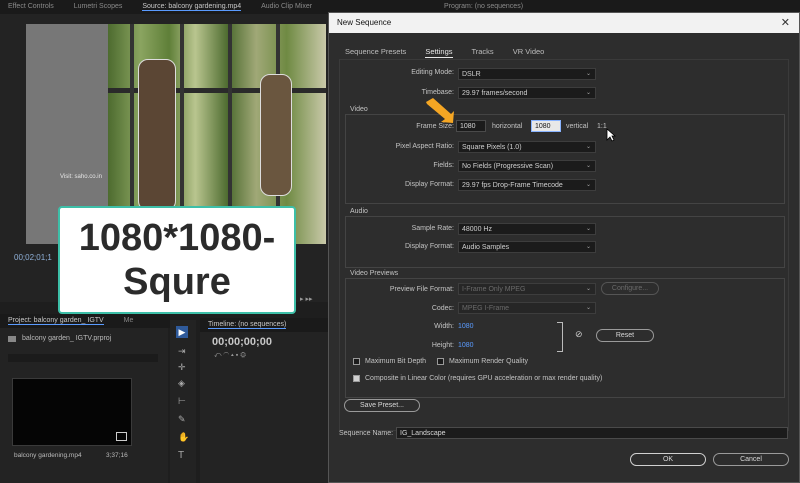 The width and height of the screenshot is (800, 483). I want to click on reset-button: Reset, so click(625, 335).